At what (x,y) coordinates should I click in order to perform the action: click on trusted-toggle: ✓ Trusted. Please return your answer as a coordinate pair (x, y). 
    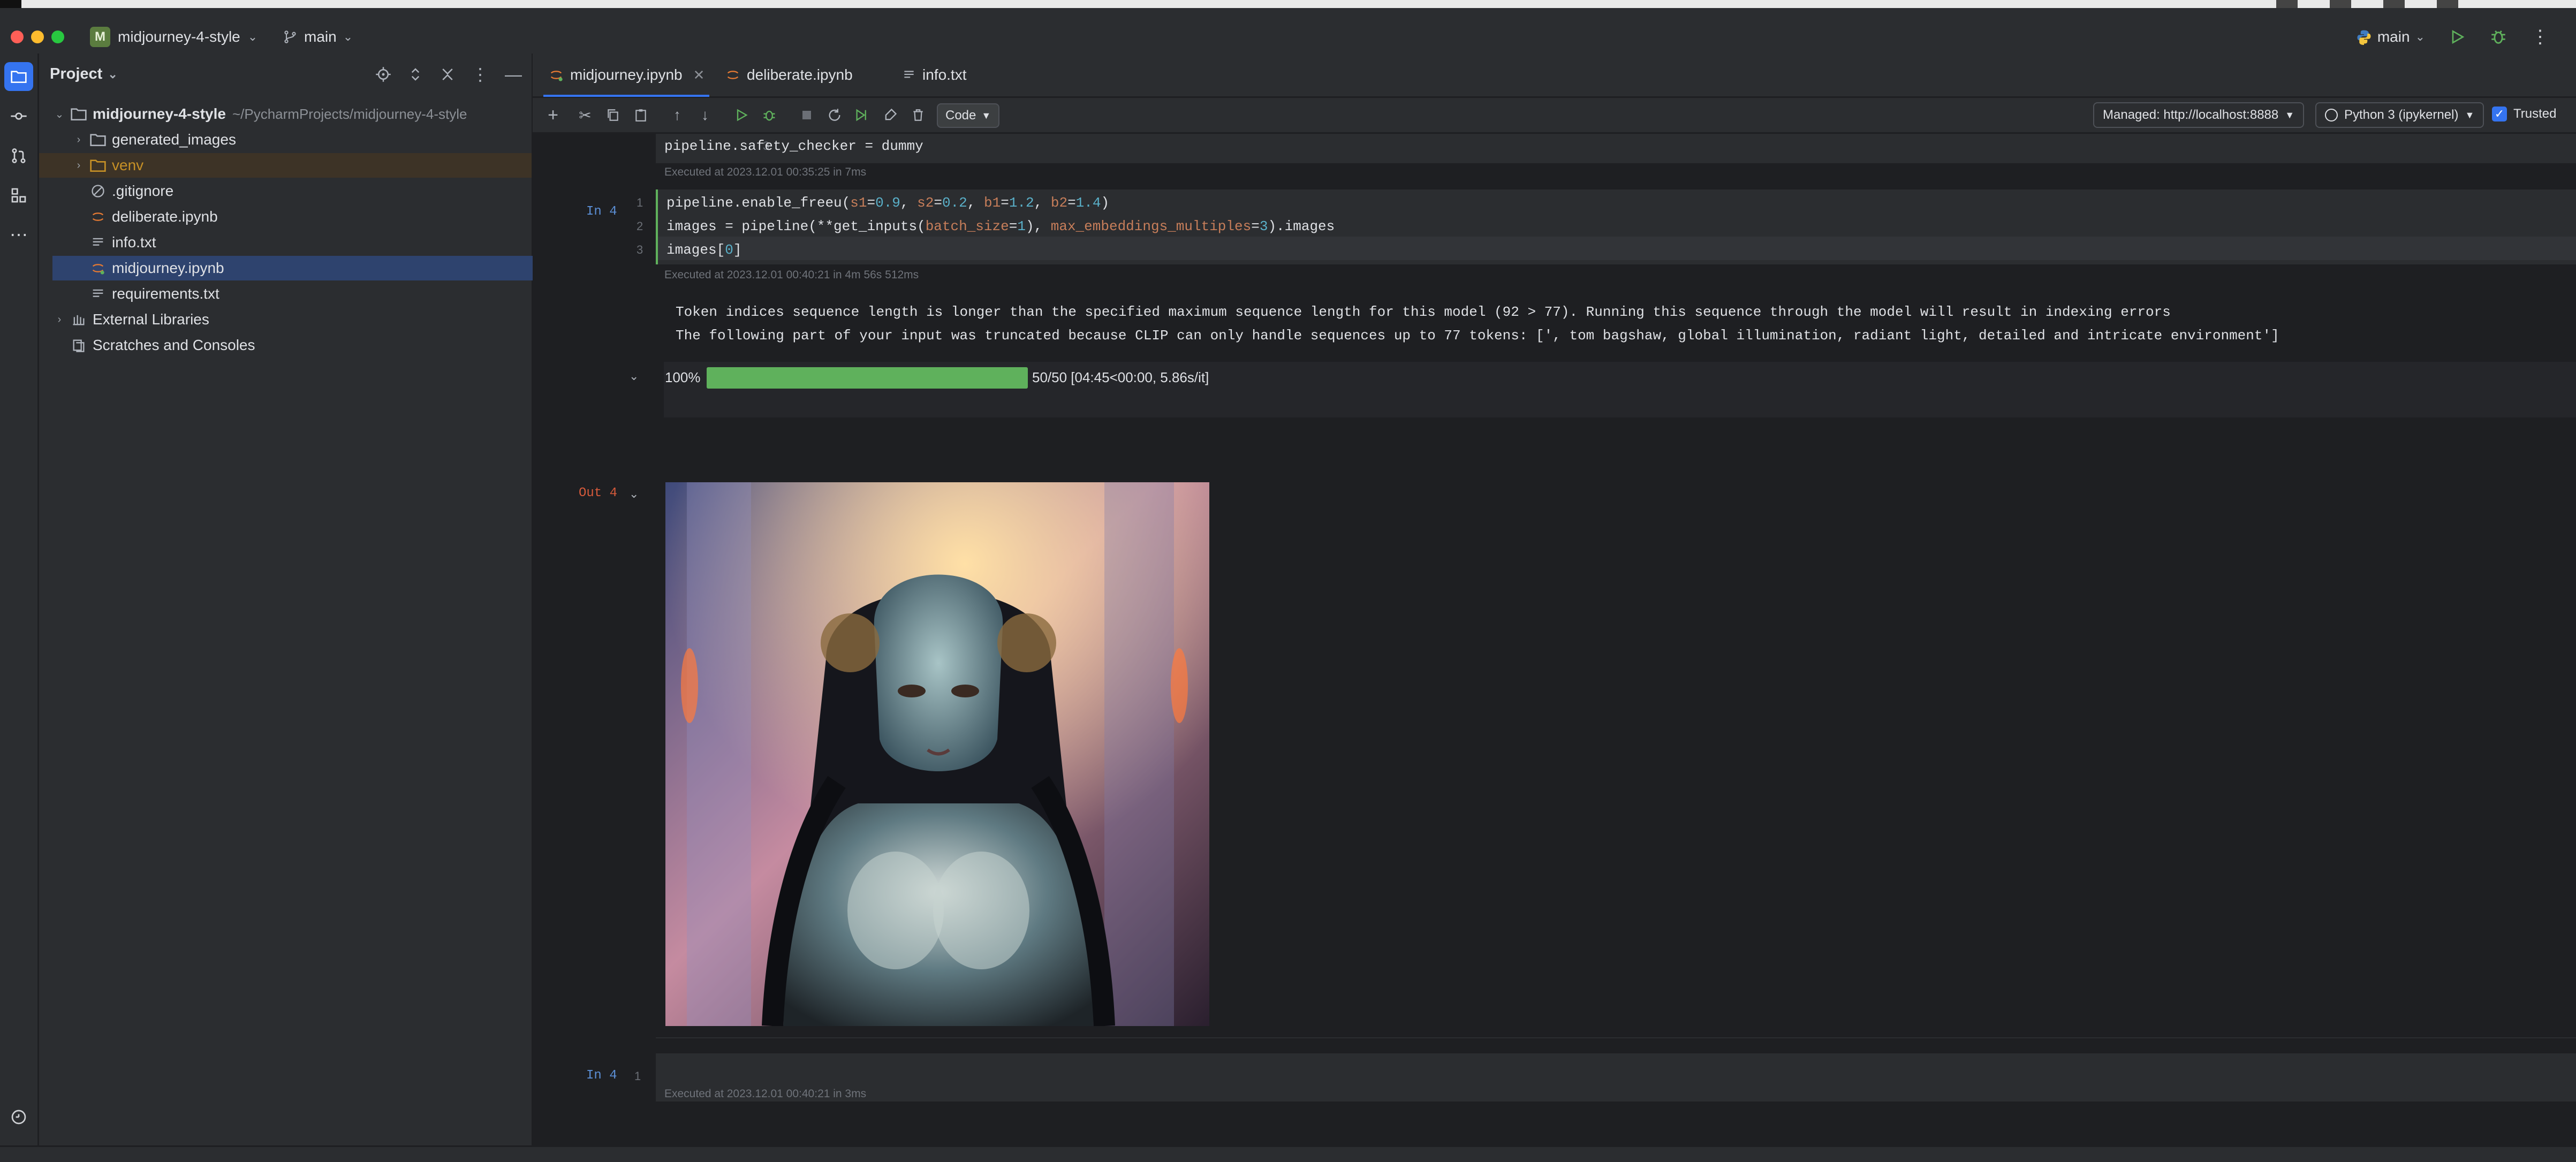
    Looking at the image, I should click on (2524, 114).